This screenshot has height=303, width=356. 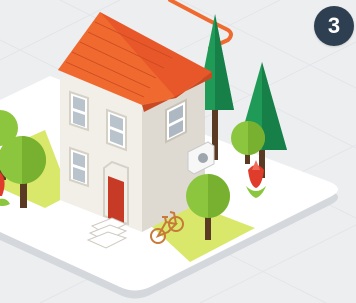 I want to click on step-number-badge: 3, so click(x=334, y=26).